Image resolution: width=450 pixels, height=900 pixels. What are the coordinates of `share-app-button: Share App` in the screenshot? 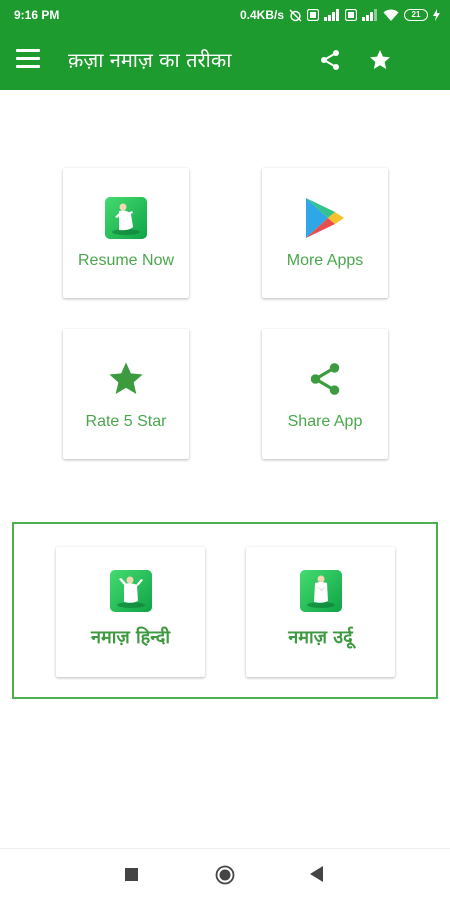 It's located at (325, 394).